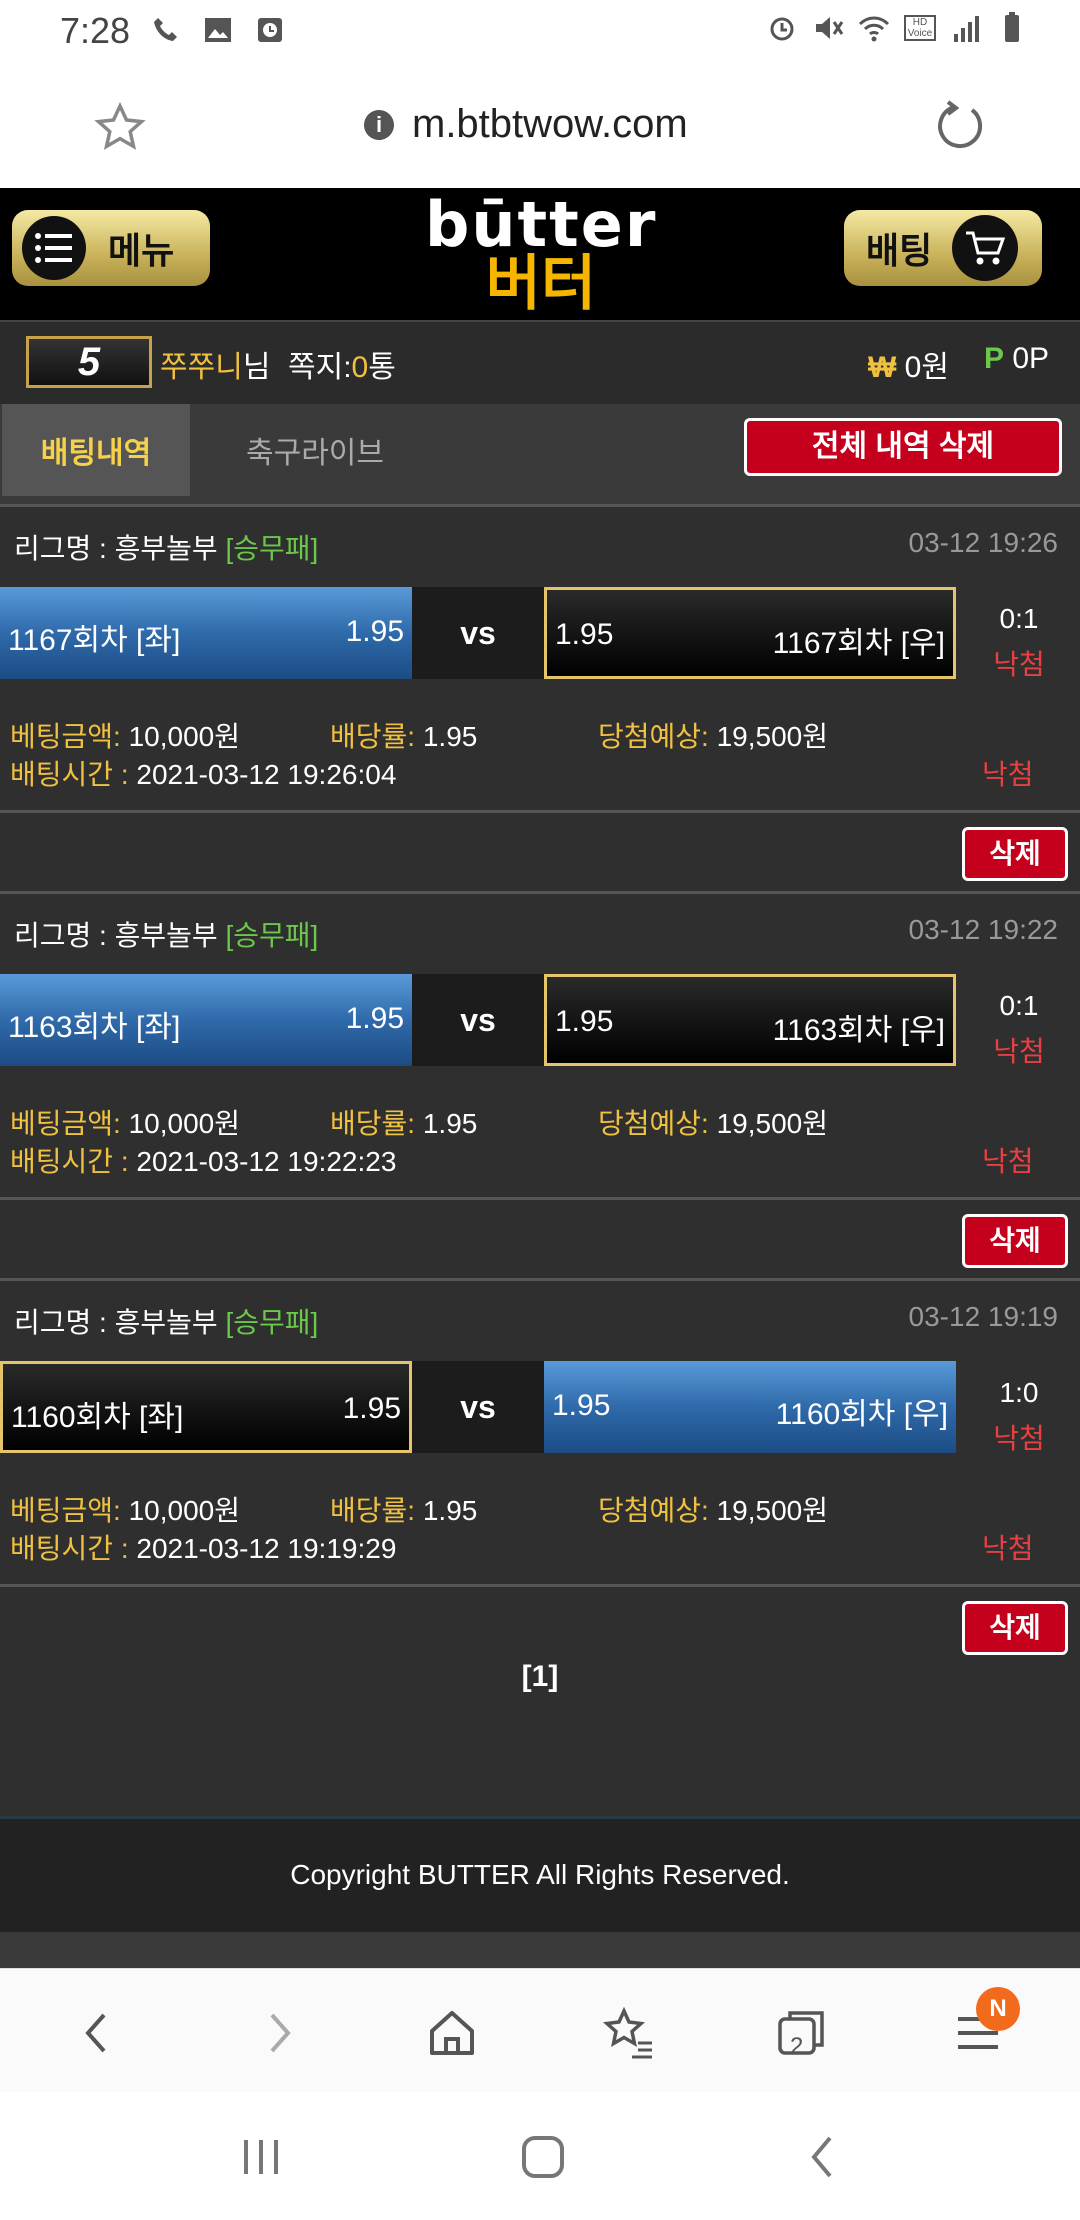 Image resolution: width=1080 pixels, height=2220 pixels. I want to click on url-bar: i m.btbtwow.com, so click(540, 124).